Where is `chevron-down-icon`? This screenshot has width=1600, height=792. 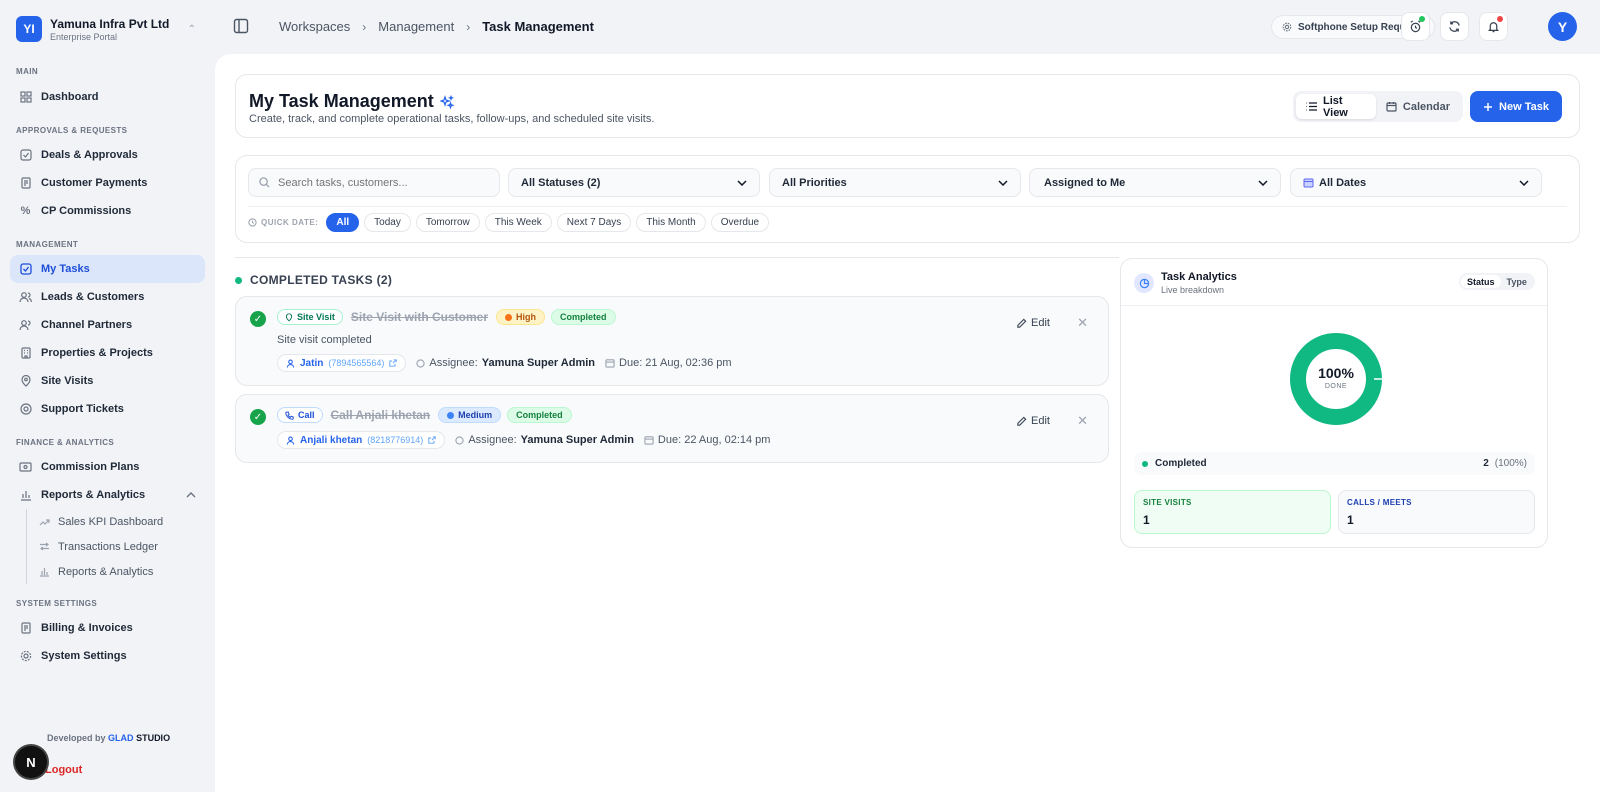 chevron-down-icon is located at coordinates (1263, 182).